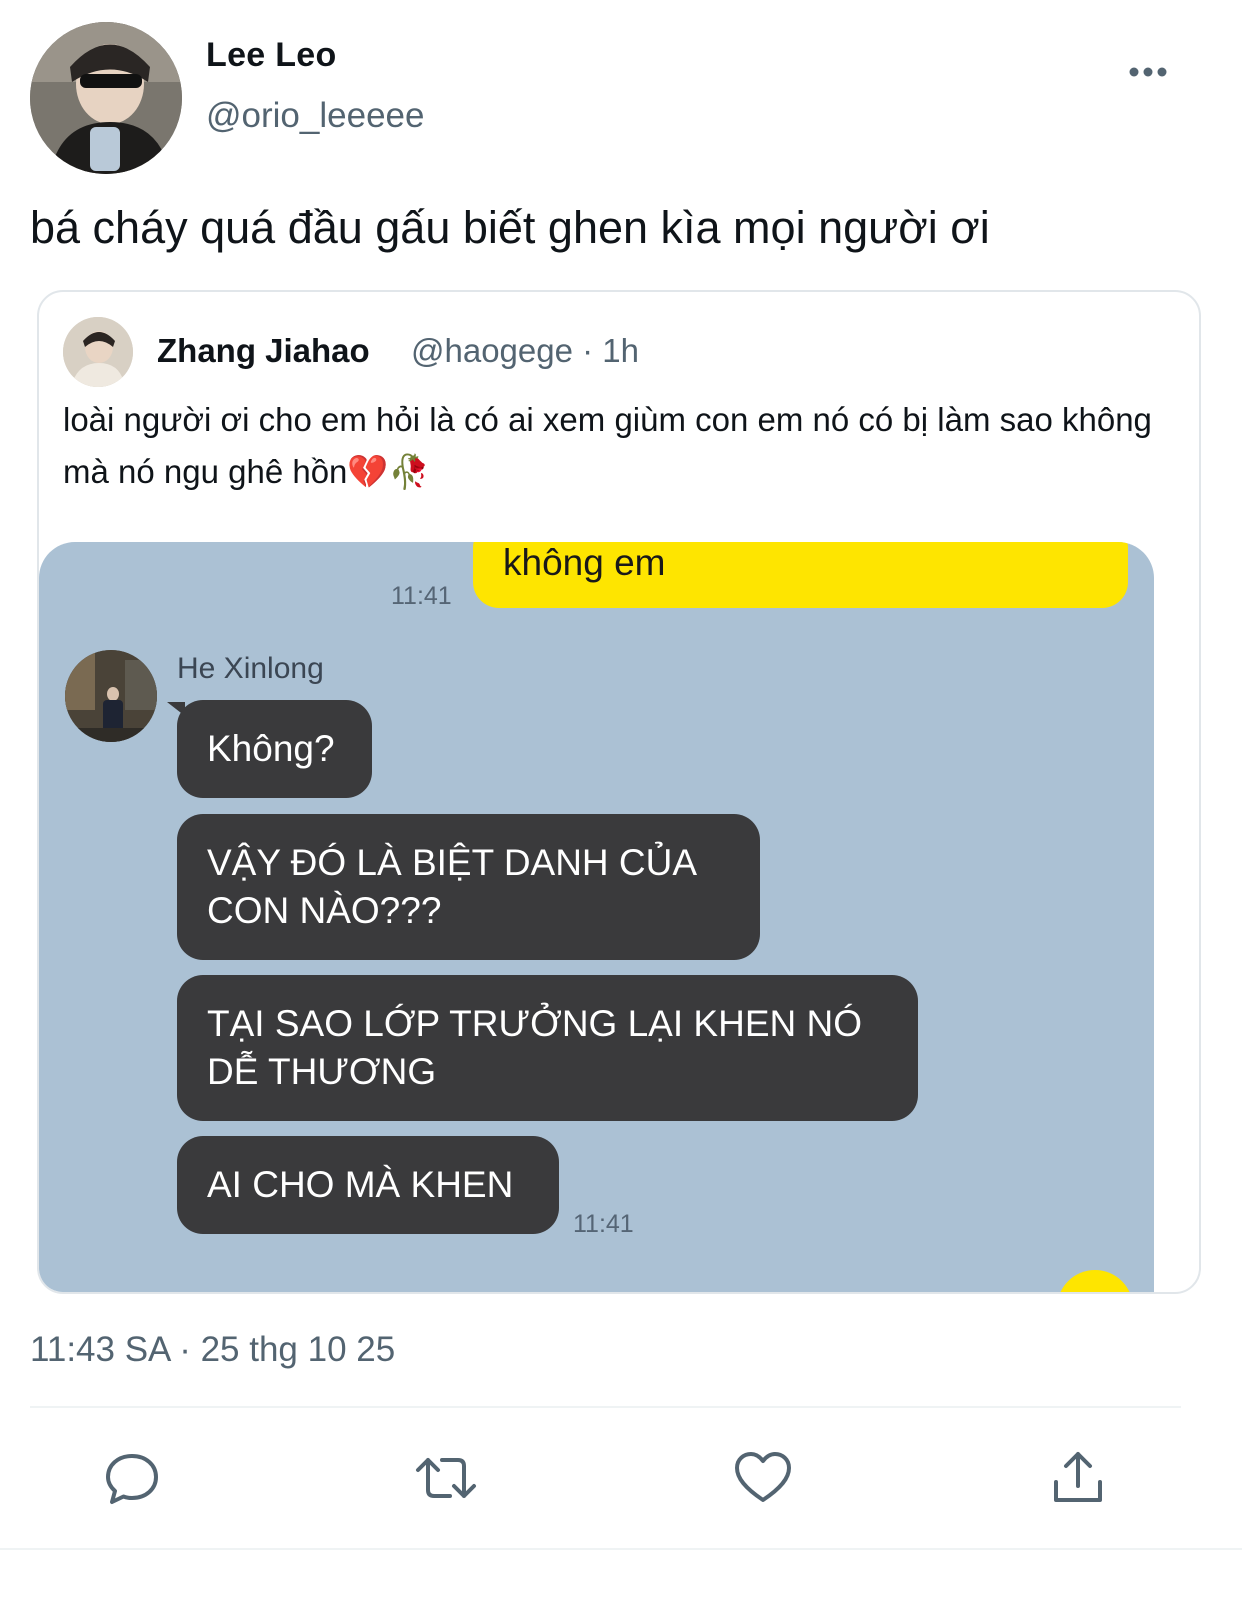 This screenshot has height=1610, width=1242. I want to click on author-avatar, so click(106, 98).